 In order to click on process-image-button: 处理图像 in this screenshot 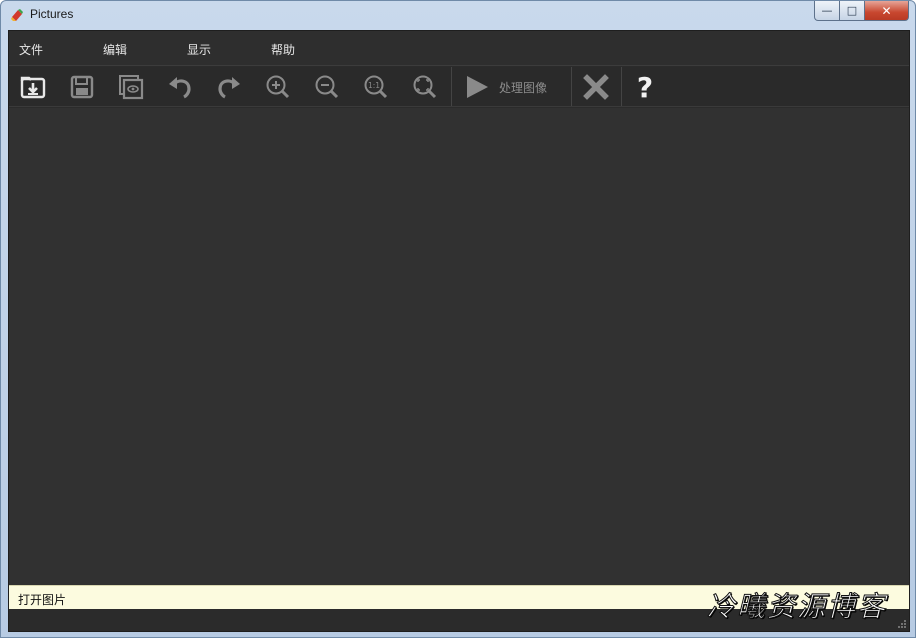, I will do `click(517, 87)`.